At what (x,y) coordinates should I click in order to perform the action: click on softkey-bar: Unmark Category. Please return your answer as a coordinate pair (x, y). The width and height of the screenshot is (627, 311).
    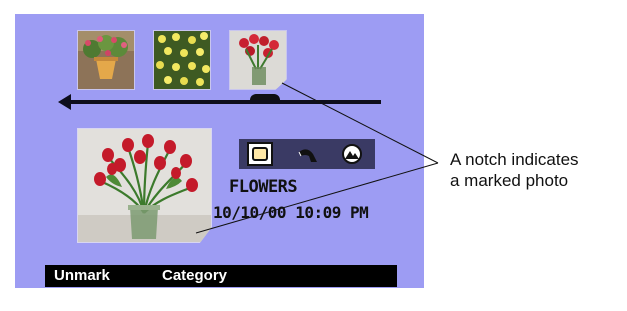
    Looking at the image, I should click on (221, 276).